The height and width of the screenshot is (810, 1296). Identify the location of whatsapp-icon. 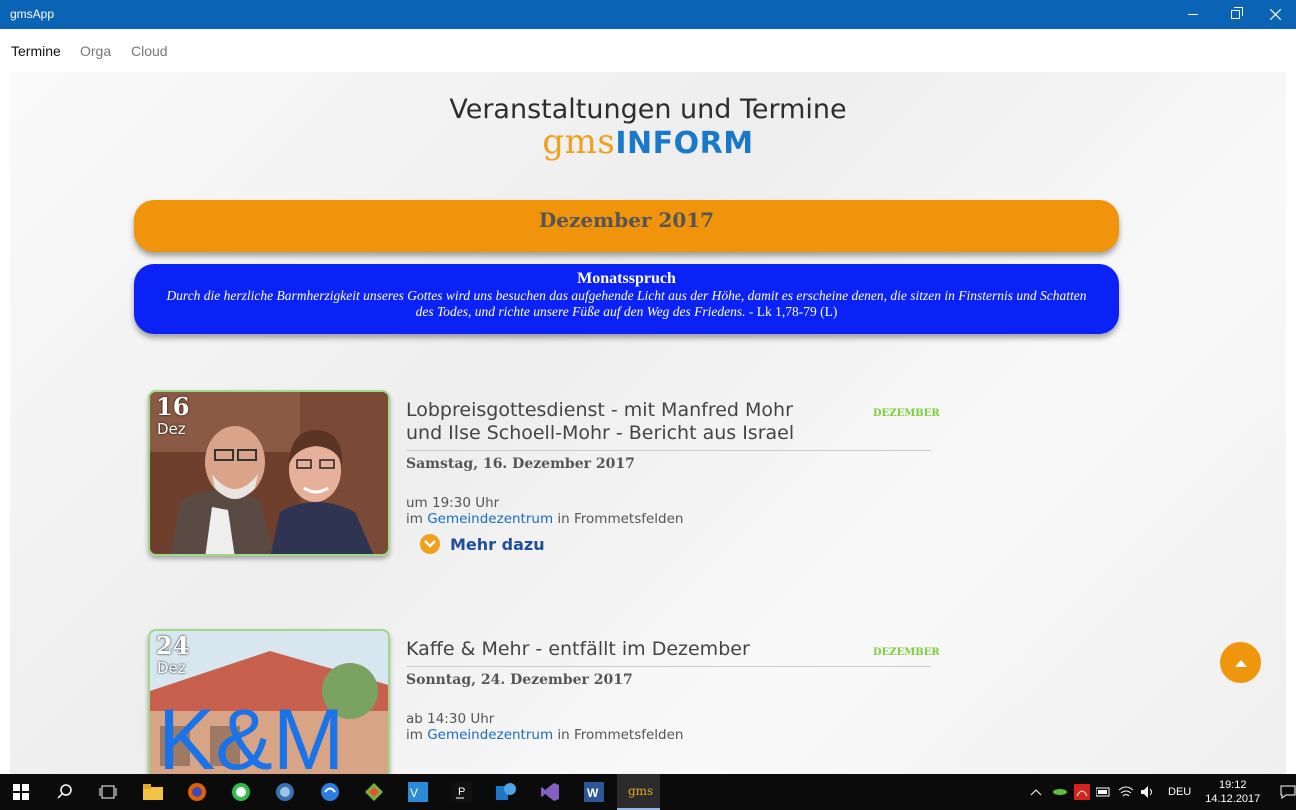
(241, 792).